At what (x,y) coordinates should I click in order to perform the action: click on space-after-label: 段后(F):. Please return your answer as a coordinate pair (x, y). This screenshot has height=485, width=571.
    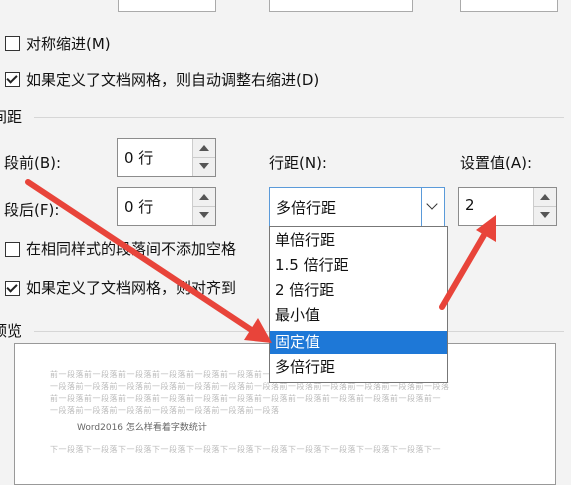
    Looking at the image, I should click on (32, 210).